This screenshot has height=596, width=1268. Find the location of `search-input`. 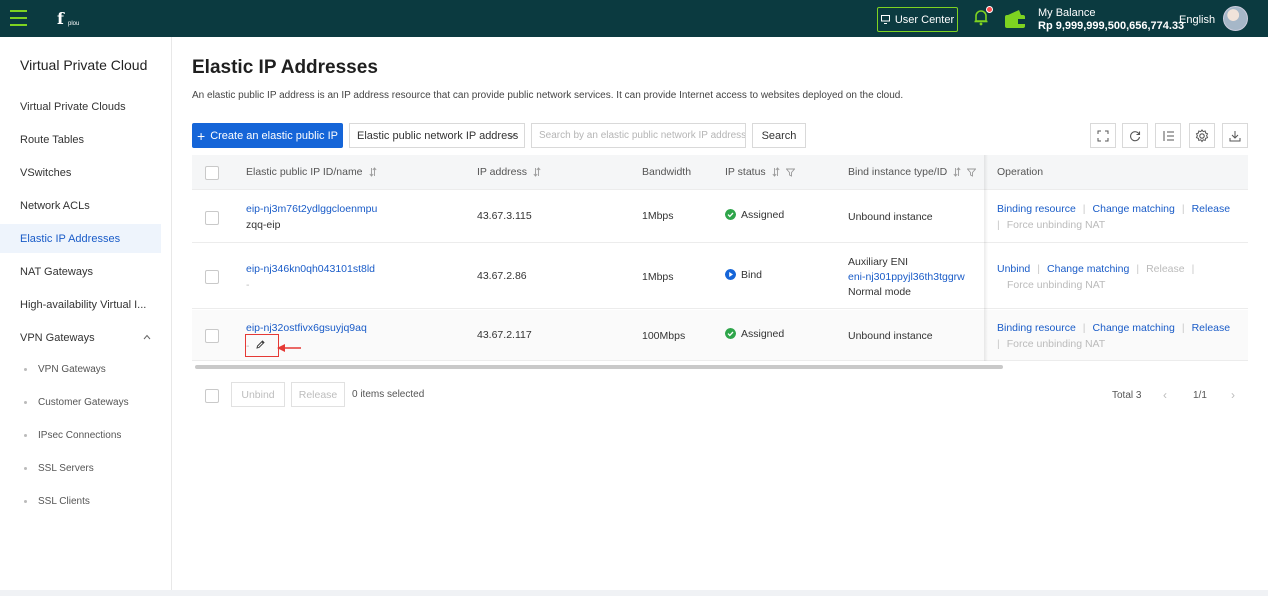

search-input is located at coordinates (638, 135).